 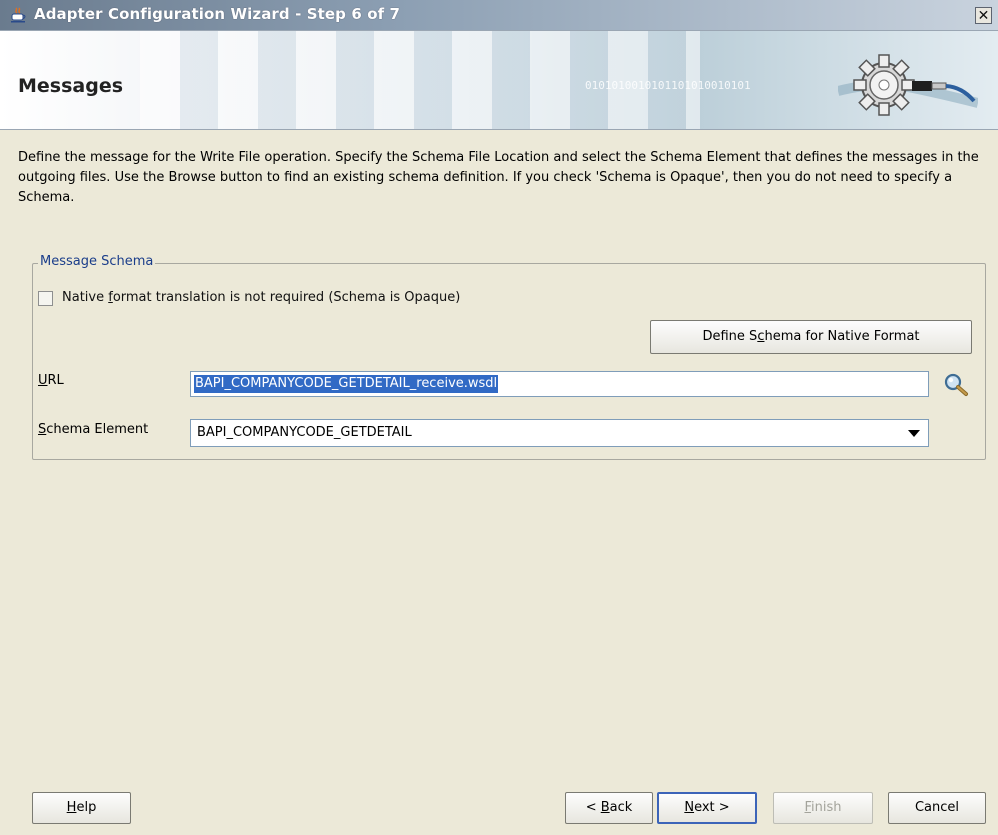 I want to click on schema-element-select: BAPI_COMPANYCODE_GETDETAIL, so click(x=559, y=433).